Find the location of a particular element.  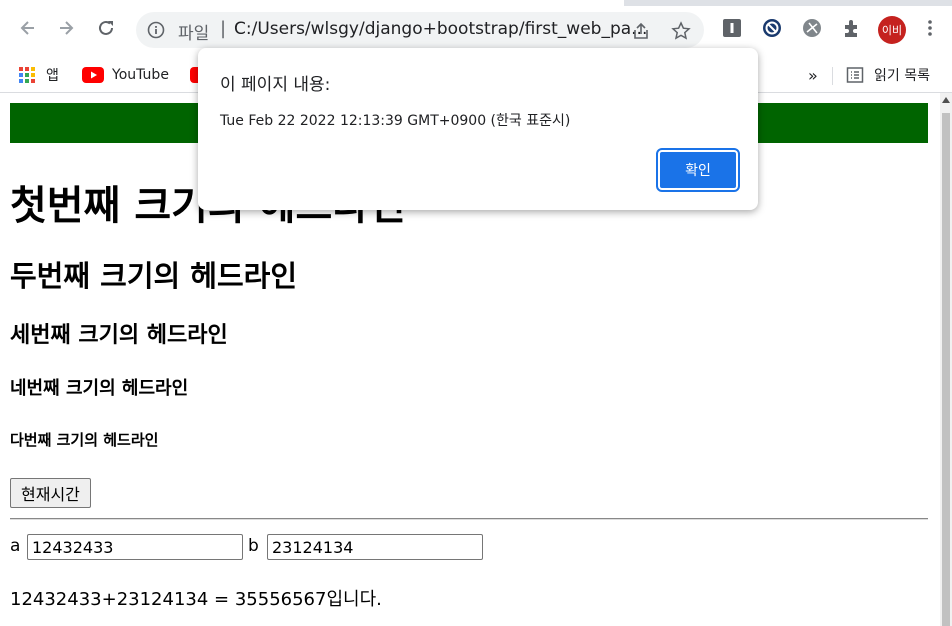

alert-ok-button: 확인 is located at coordinates (698, 170).